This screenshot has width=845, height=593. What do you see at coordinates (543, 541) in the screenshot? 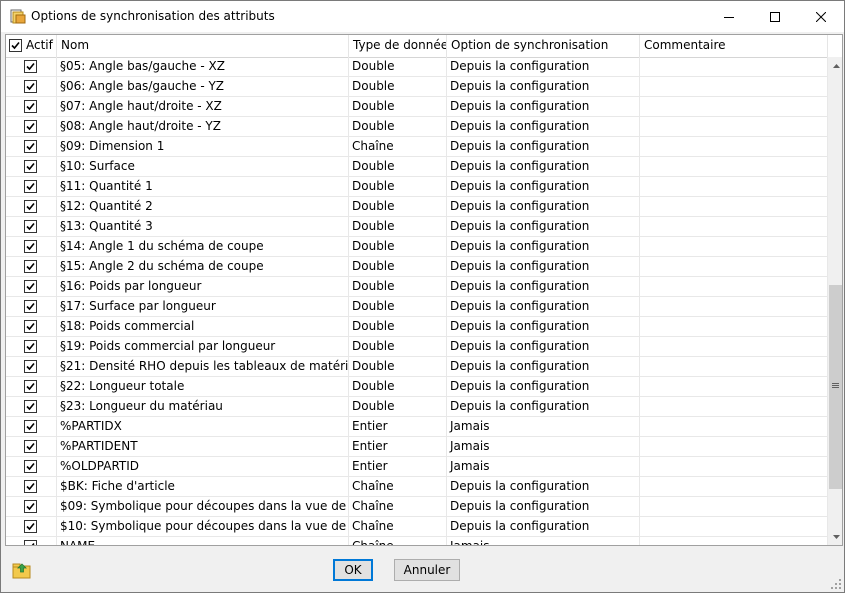
I see `cell-sync: Jamais` at bounding box center [543, 541].